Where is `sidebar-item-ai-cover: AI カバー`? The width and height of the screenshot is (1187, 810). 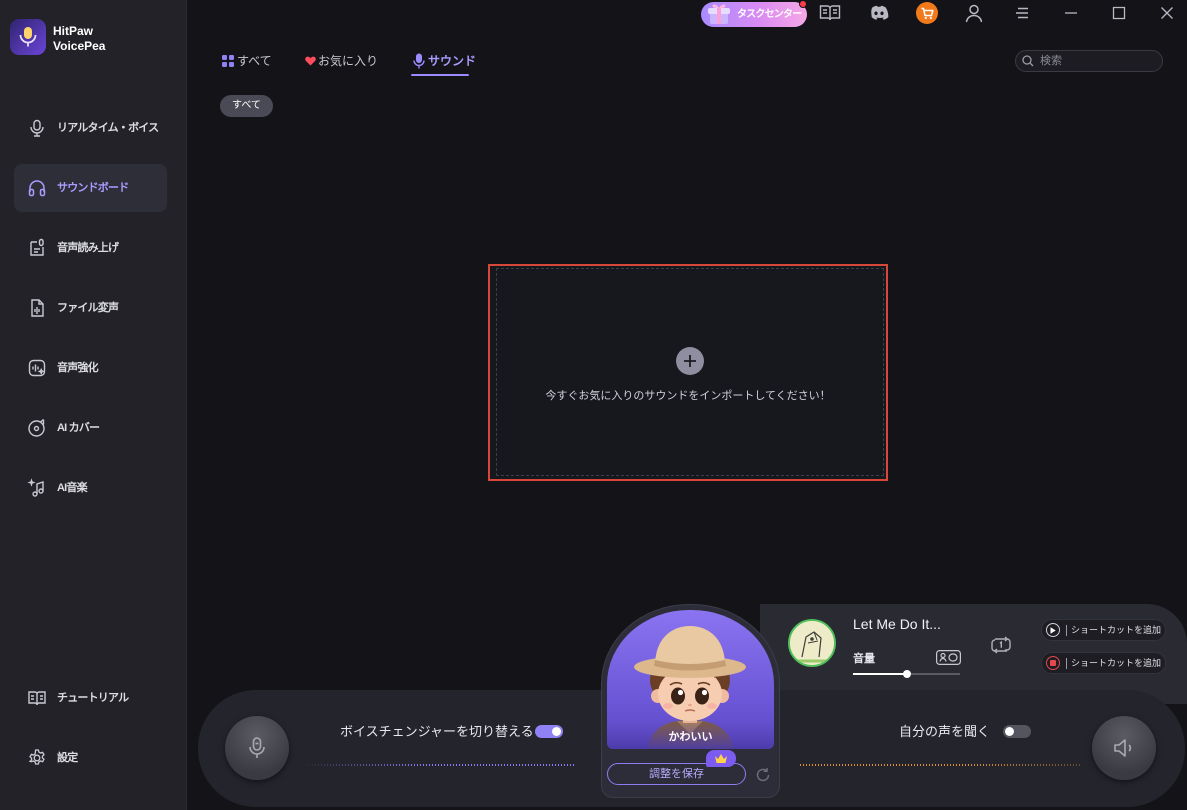 sidebar-item-ai-cover: AI カバー is located at coordinates (90, 428).